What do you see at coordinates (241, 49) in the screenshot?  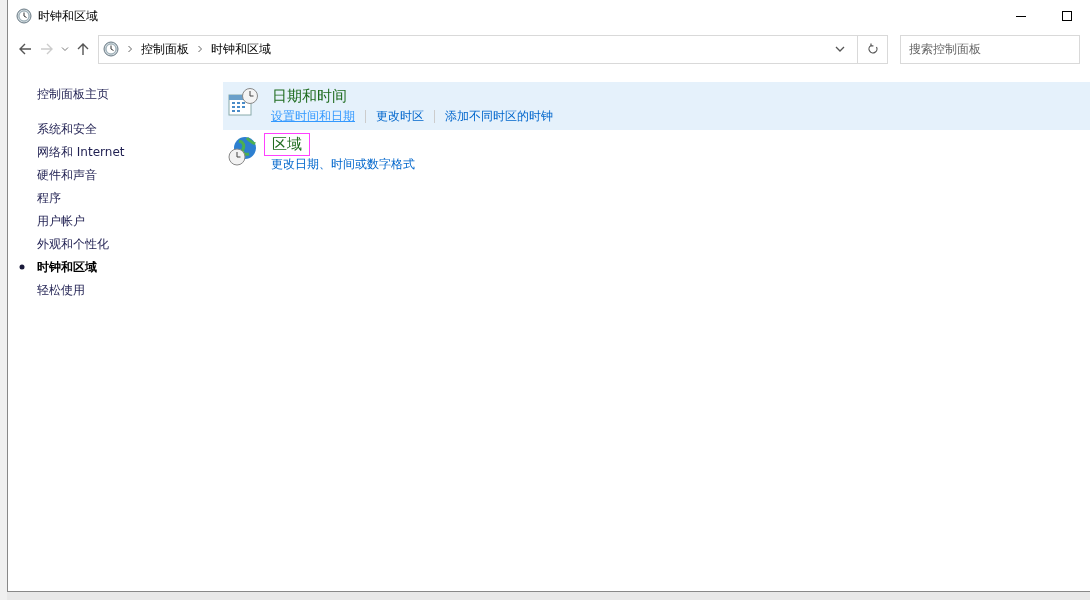 I see `breadcrumb: 时钟和区域` at bounding box center [241, 49].